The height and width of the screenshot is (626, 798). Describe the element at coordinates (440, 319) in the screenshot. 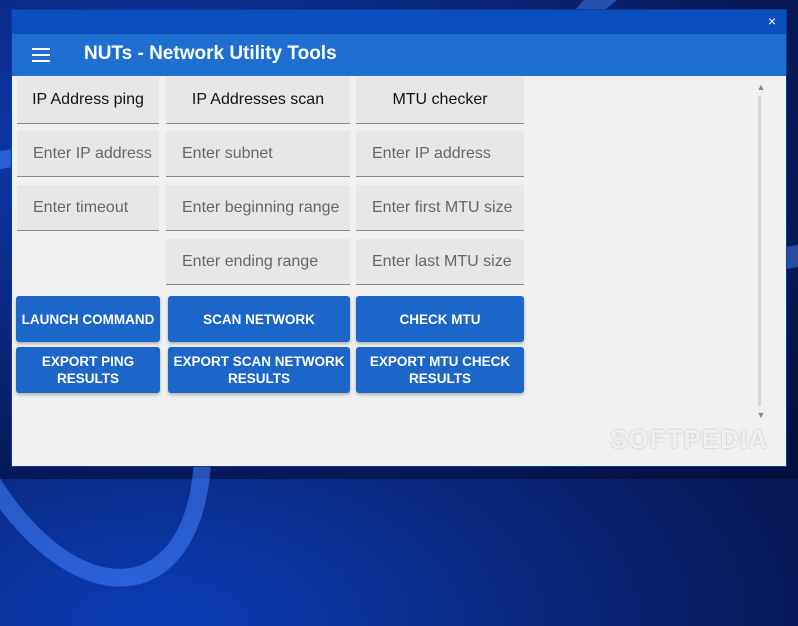

I see `check-mtu-button: CHECK MTU` at that location.